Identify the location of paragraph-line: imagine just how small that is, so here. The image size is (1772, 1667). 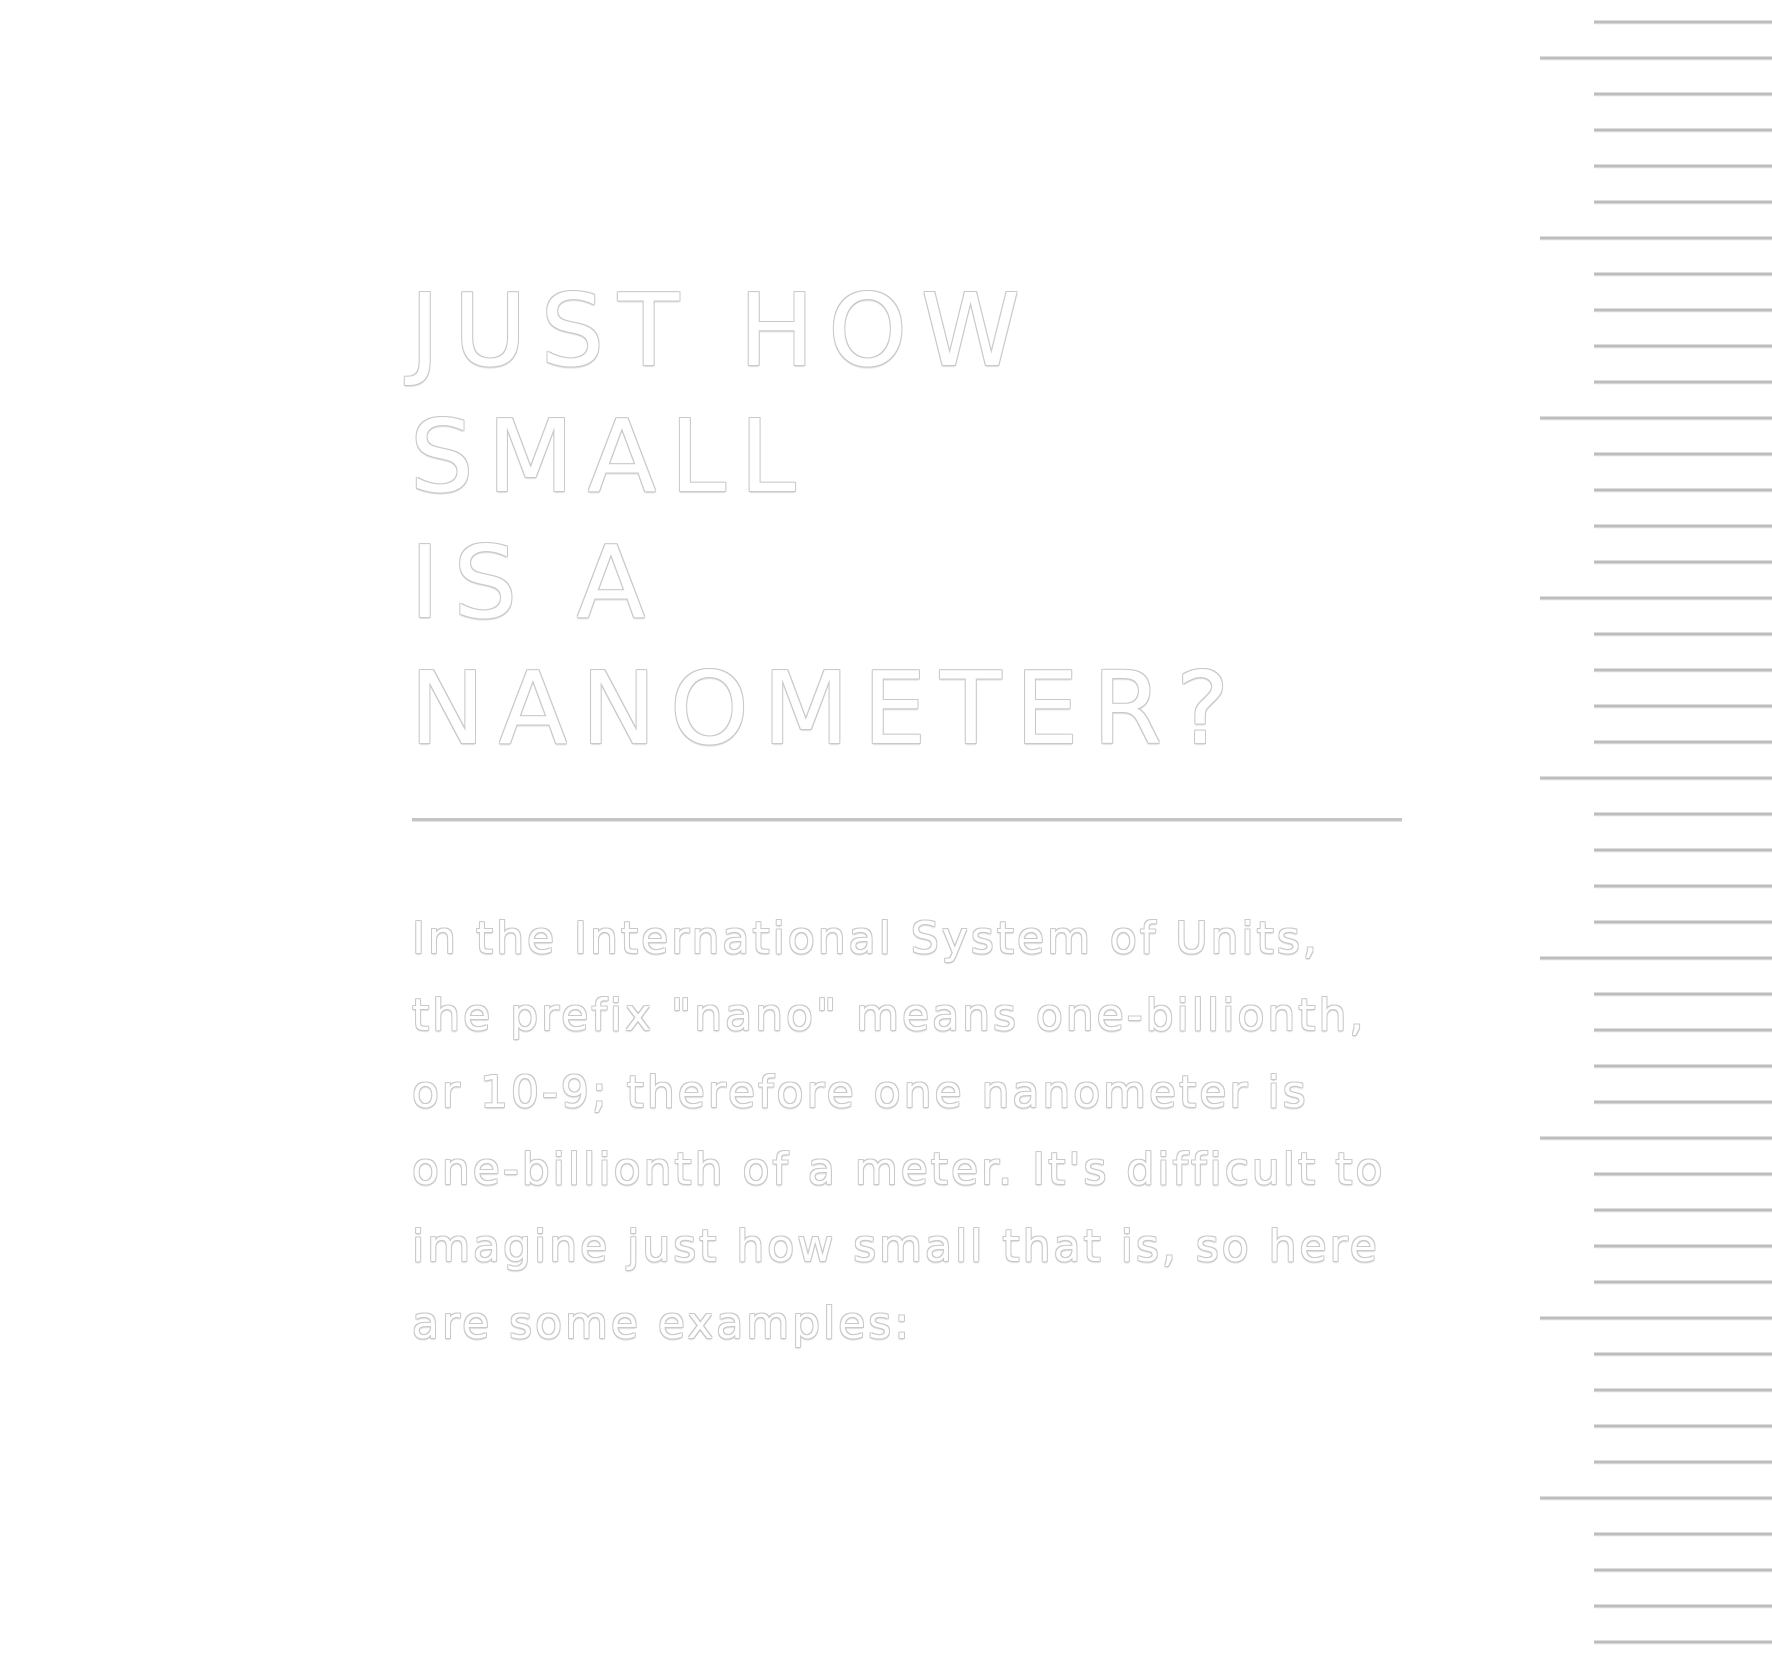
(896, 1246).